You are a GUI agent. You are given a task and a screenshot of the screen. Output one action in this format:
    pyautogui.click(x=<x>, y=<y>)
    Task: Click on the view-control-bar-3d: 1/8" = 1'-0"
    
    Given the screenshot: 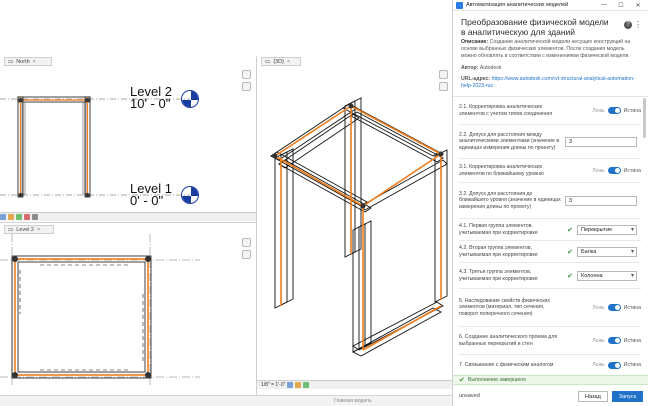 What is the action you would take?
    pyautogui.click(x=354, y=384)
    